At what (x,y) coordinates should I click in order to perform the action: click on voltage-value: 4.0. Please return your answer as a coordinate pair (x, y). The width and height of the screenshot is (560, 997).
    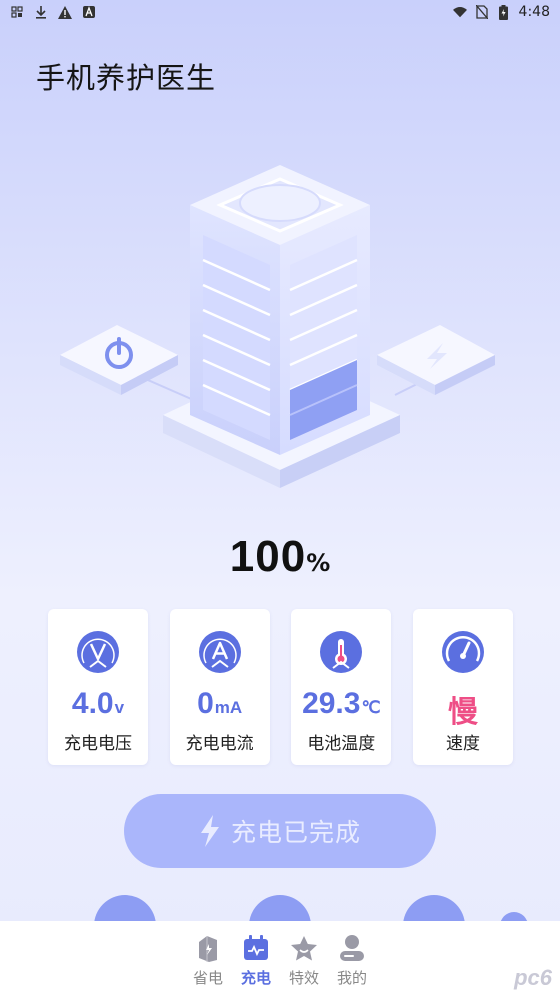
    Looking at the image, I should click on (92, 703).